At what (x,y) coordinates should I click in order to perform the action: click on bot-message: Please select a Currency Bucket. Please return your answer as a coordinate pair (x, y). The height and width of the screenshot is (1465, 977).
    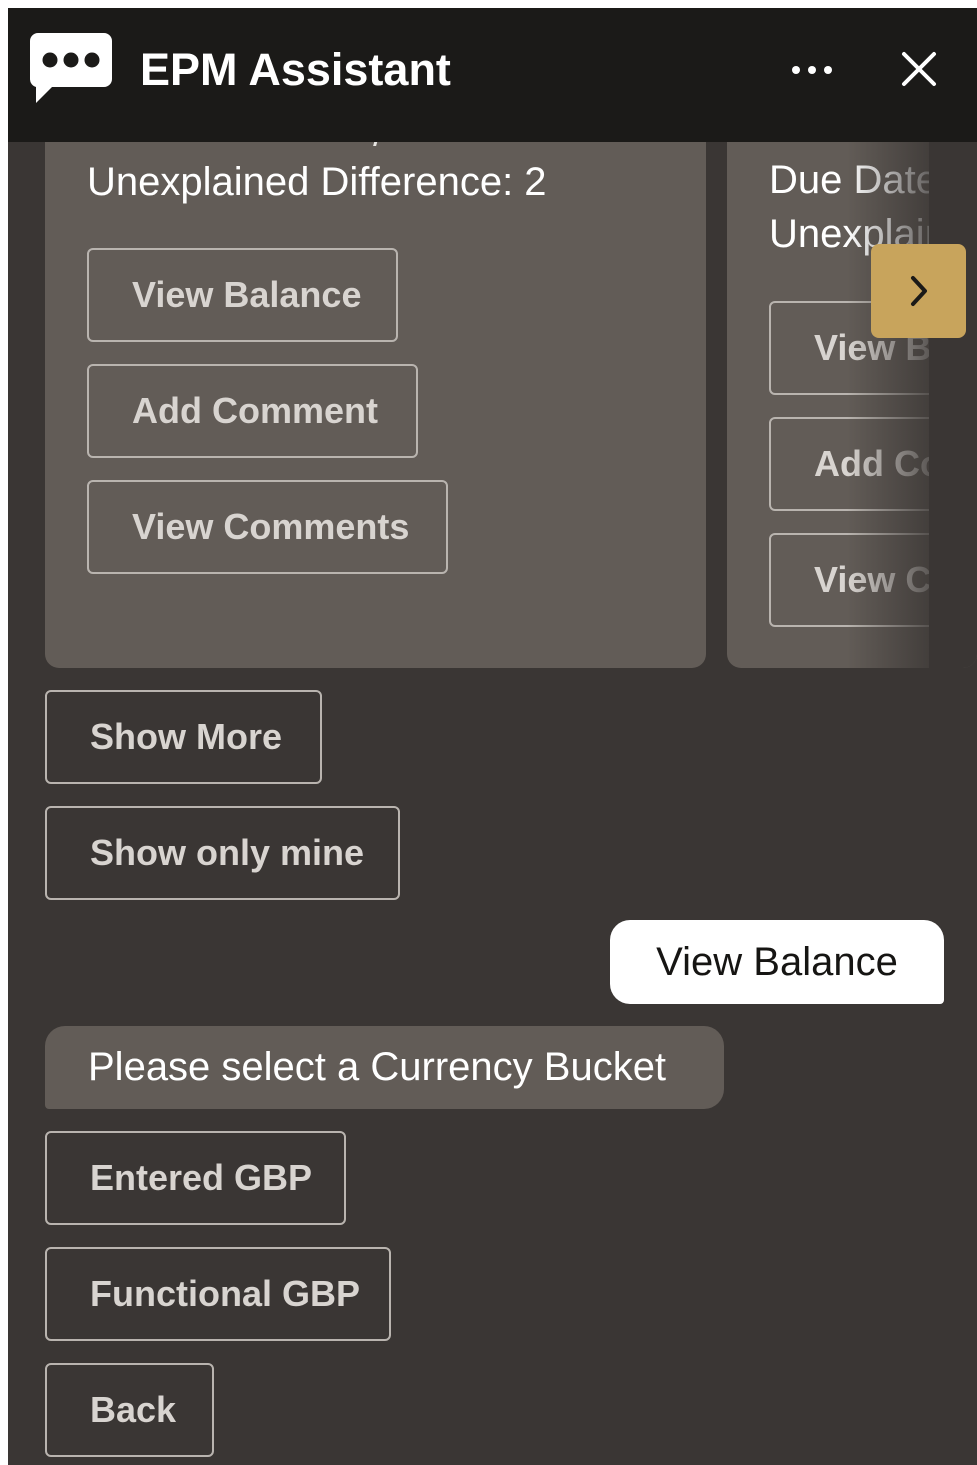
    Looking at the image, I should click on (384, 1067).